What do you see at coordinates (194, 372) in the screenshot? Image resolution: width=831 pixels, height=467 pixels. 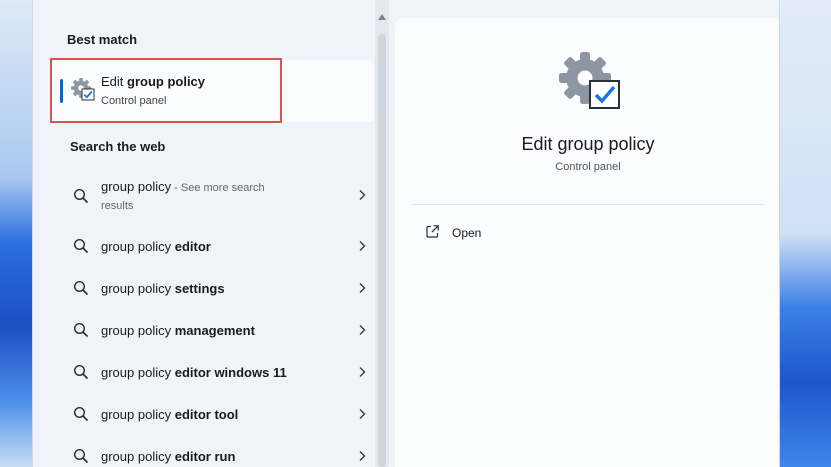 I see `web-result-label: group policy editor windows 11` at bounding box center [194, 372].